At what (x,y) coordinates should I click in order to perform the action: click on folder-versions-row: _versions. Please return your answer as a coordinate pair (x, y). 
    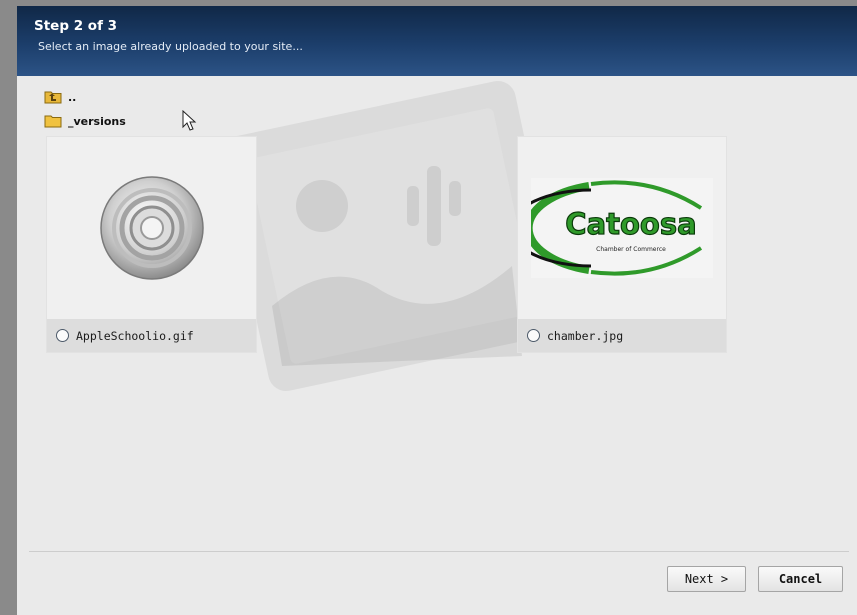
    Looking at the image, I should click on (85, 121).